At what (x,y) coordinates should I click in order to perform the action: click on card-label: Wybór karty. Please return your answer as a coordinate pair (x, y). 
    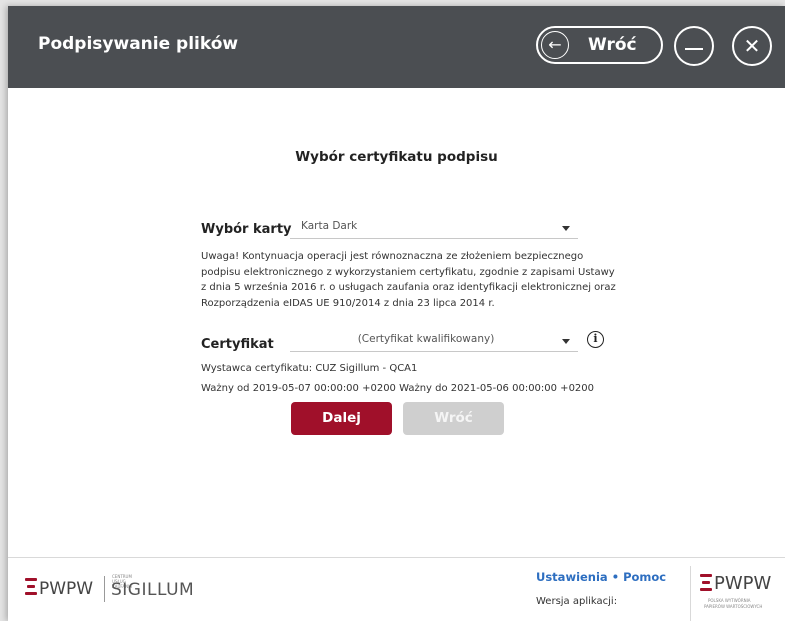
    Looking at the image, I should click on (246, 229).